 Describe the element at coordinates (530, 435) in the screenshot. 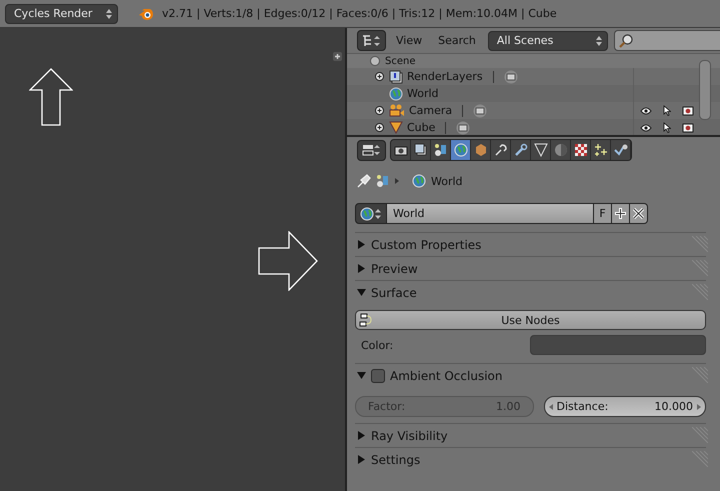

I see `panel-header: Ray Visibility` at that location.